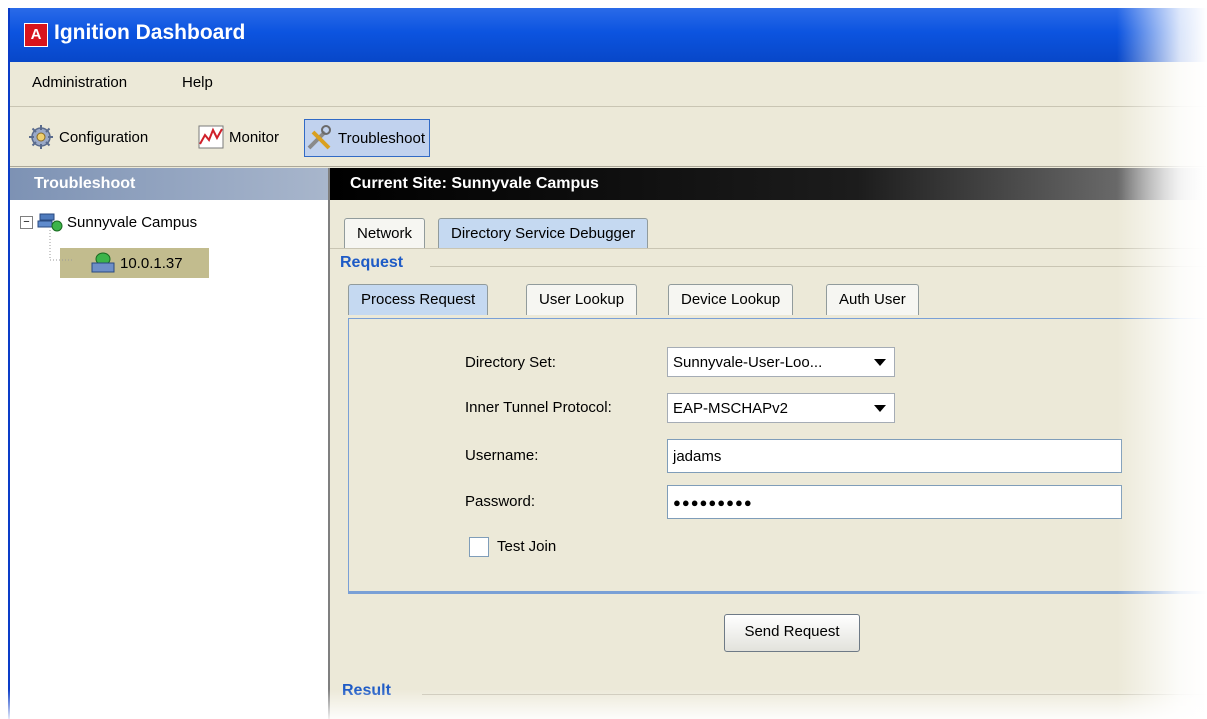 The width and height of the screenshot is (1207, 719). What do you see at coordinates (768, 184) in the screenshot?
I see `current-site-header: Current Site: Sunnyvale Campus` at bounding box center [768, 184].